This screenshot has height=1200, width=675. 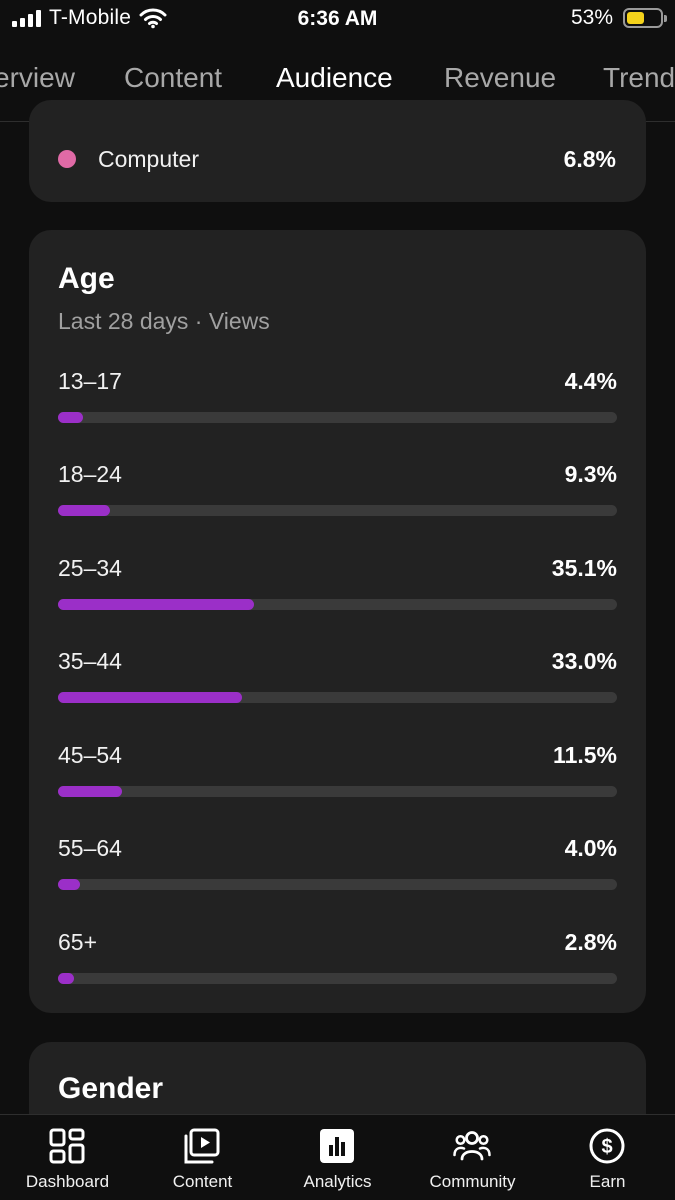 What do you see at coordinates (337, 1146) in the screenshot?
I see `analytics-icon` at bounding box center [337, 1146].